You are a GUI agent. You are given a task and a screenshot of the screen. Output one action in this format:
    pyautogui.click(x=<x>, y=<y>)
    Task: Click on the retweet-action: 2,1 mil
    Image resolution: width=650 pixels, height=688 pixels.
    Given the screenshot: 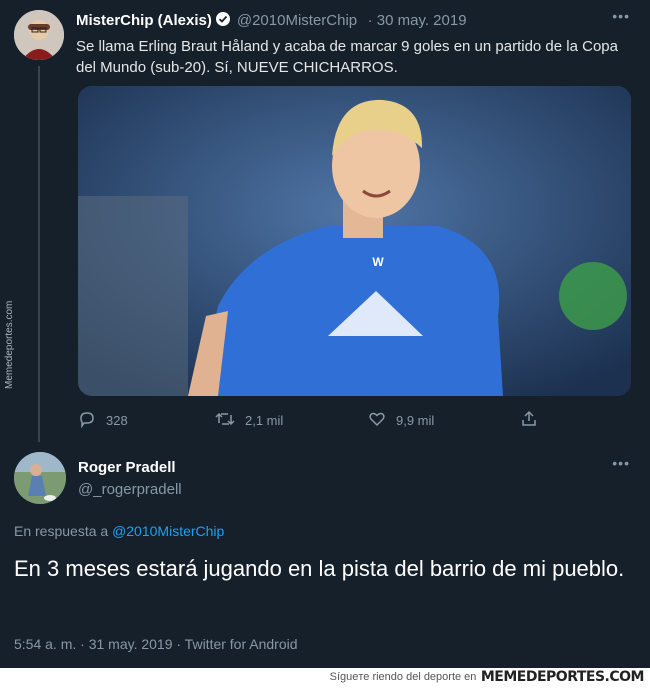 What is the action you would take?
    pyautogui.click(x=249, y=420)
    